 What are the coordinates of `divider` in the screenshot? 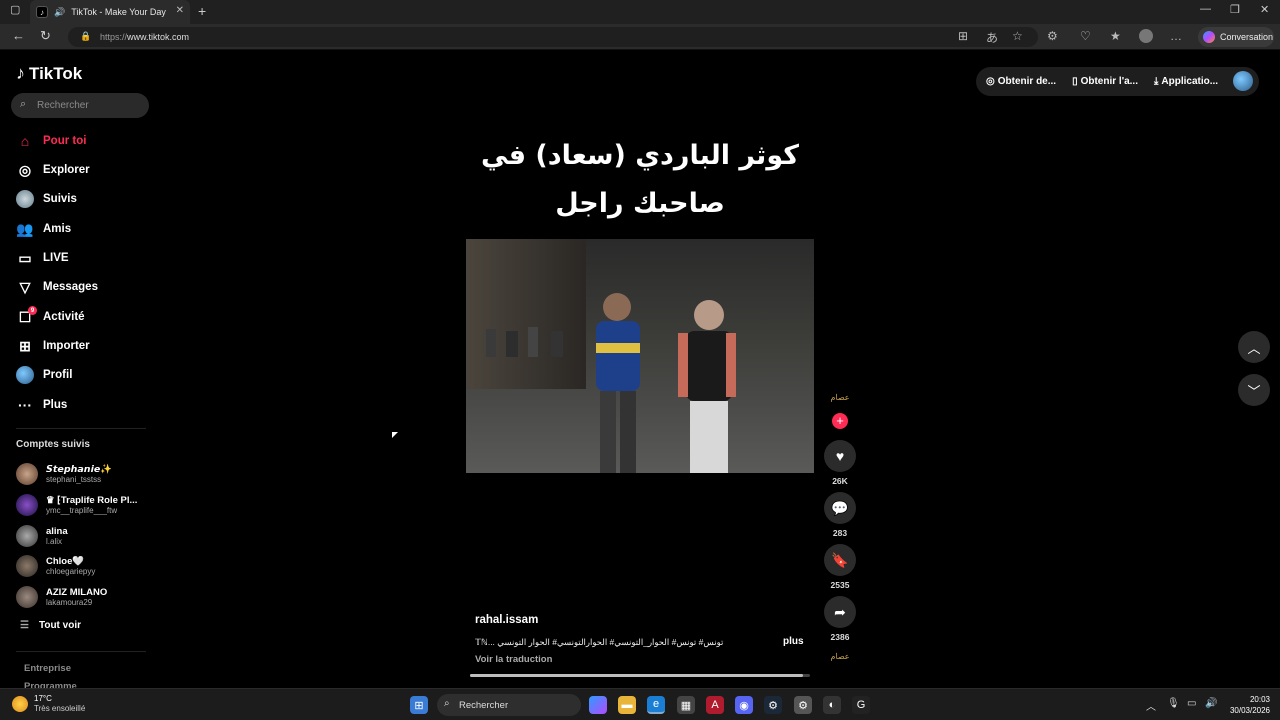 It's located at (81, 651).